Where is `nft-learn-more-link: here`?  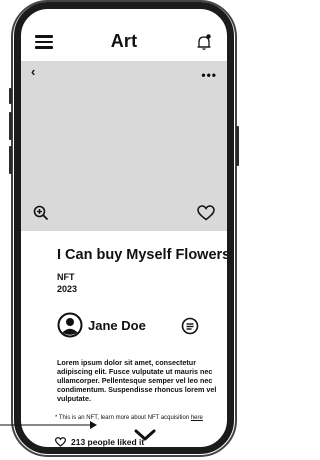 nft-learn-more-link: here is located at coordinates (197, 418).